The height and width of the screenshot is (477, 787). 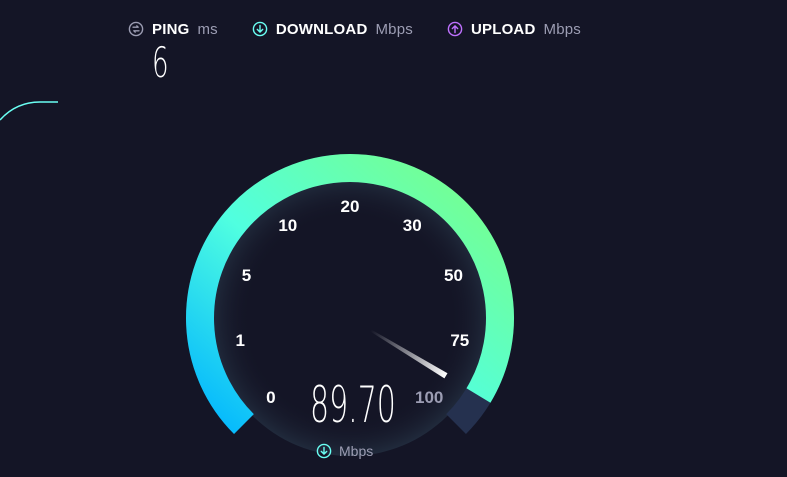 I want to click on gauge-tick-label: 5, so click(x=246, y=275).